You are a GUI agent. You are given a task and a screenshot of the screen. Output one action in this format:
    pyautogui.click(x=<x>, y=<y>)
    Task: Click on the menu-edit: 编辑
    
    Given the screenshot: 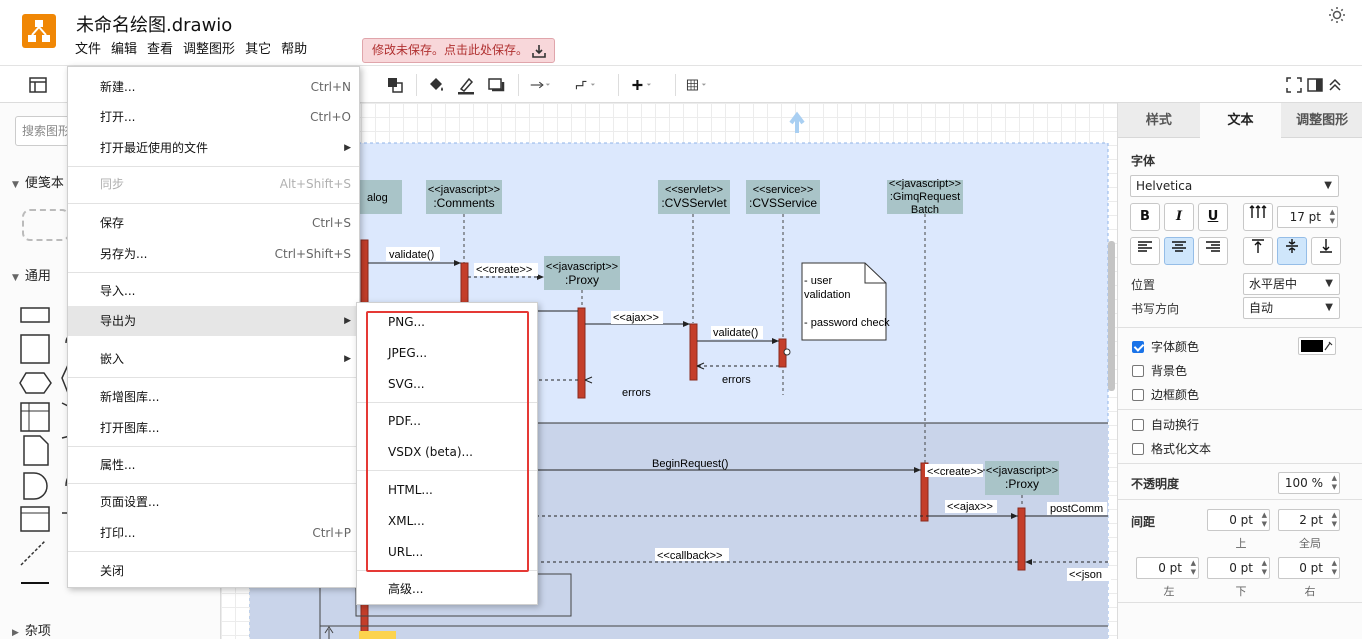 What is the action you would take?
    pyautogui.click(x=127, y=50)
    